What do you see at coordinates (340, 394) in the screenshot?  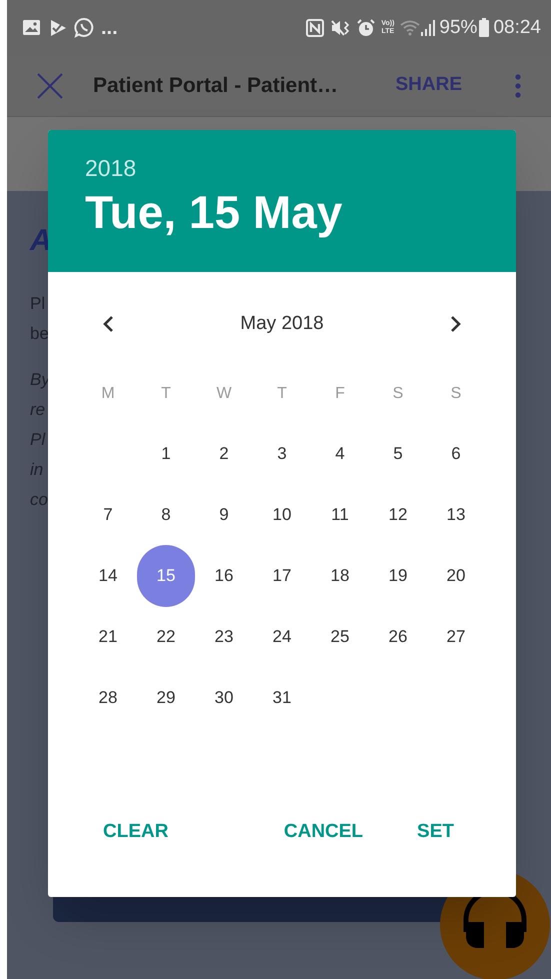 I see `weekday-label: F` at bounding box center [340, 394].